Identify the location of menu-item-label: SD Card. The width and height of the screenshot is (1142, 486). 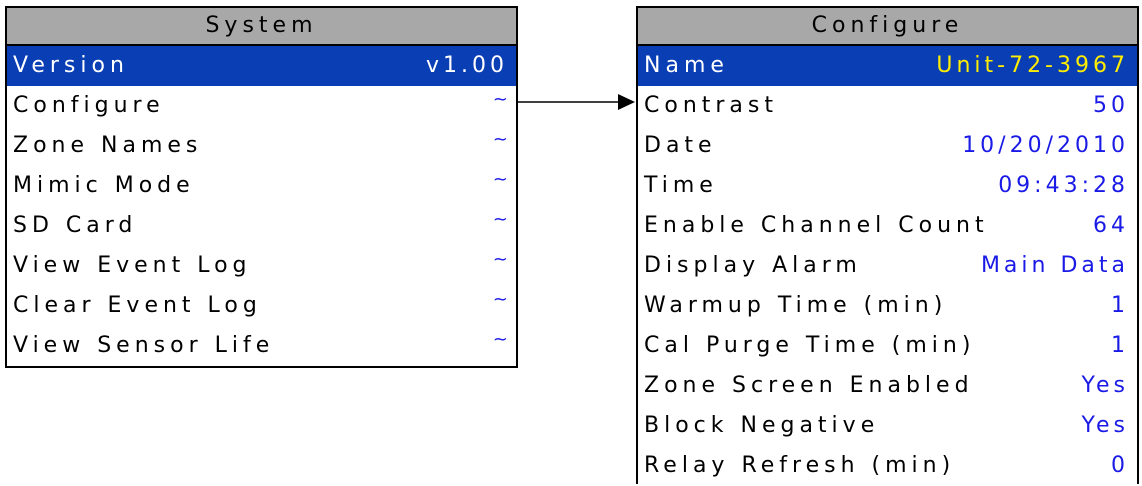
(75, 225).